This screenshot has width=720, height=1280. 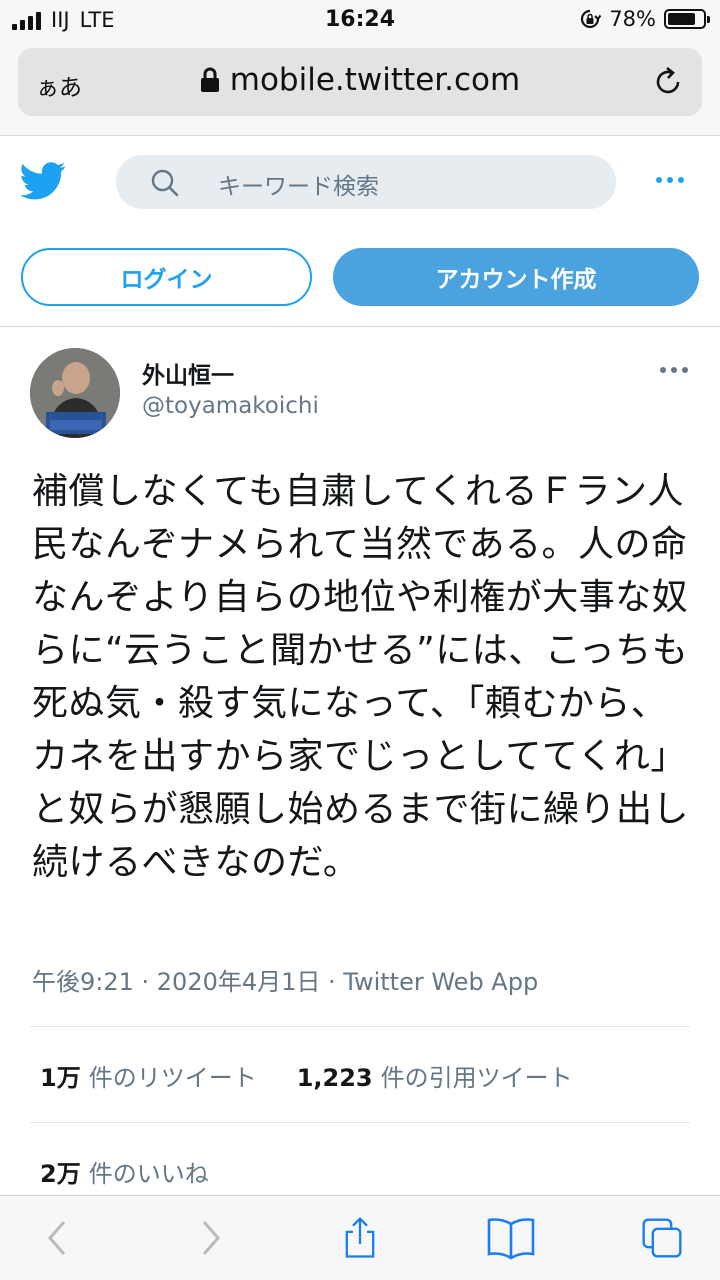 I want to click on battery-fill, so click(x=681, y=19).